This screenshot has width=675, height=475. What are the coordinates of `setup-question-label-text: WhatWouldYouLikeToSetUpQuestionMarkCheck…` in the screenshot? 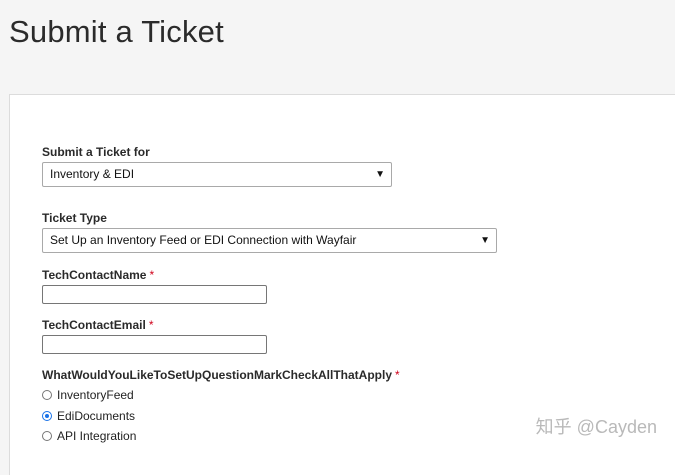 It's located at (217, 375).